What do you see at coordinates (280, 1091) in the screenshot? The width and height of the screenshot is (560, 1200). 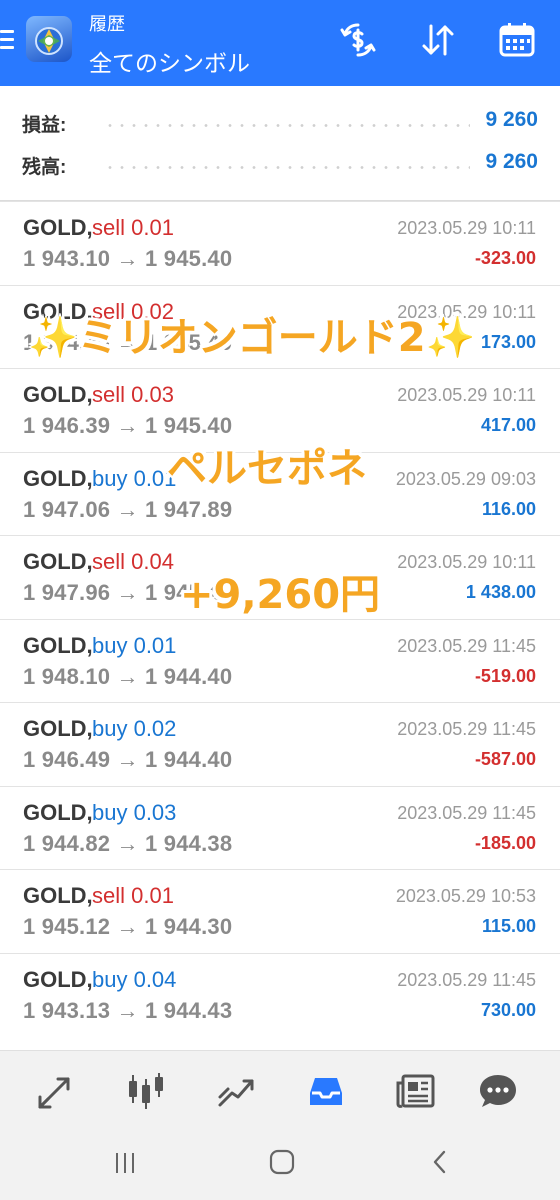 I see `bottom-nav` at bounding box center [280, 1091].